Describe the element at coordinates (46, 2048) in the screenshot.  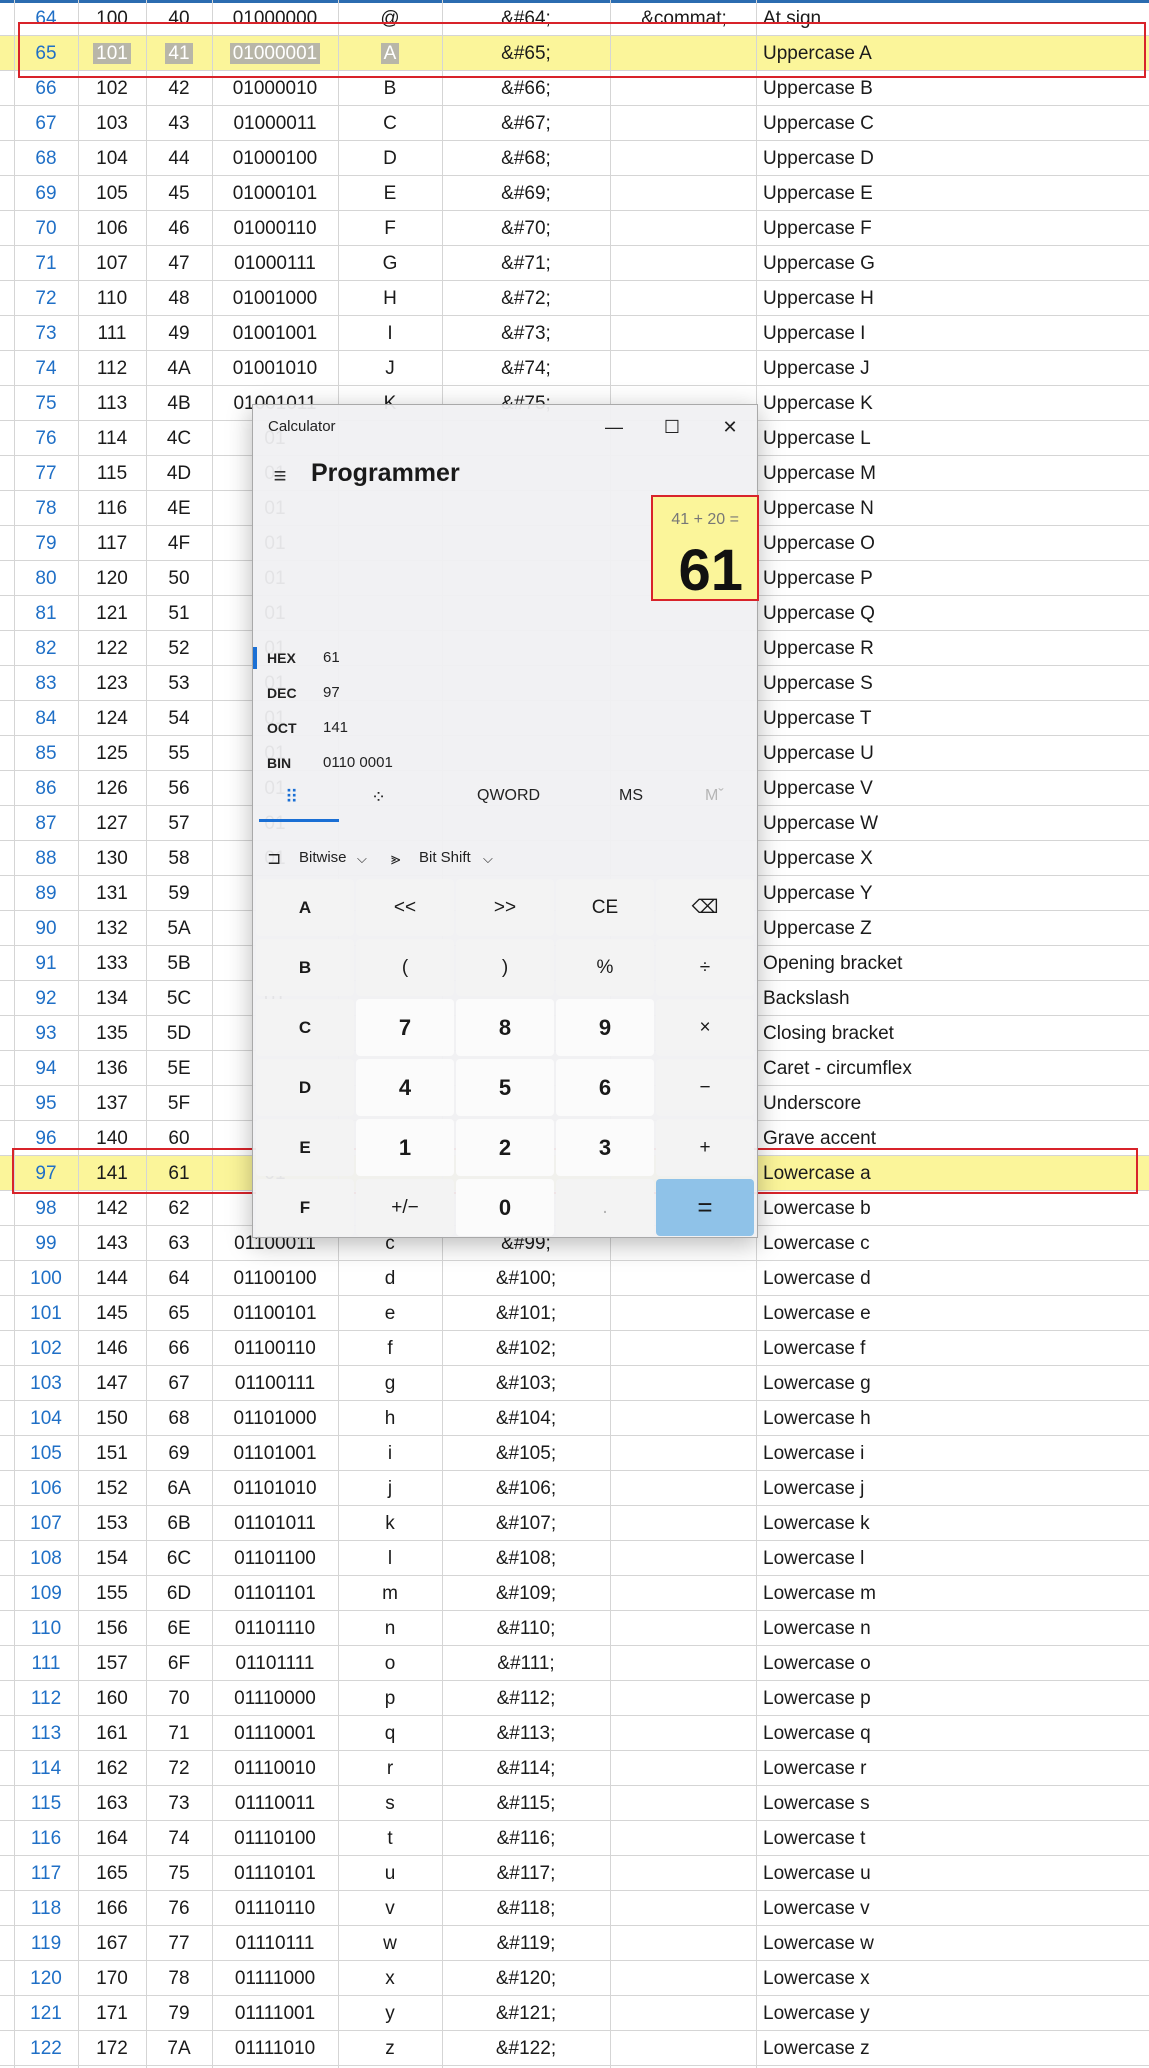
I see `cell-dec: 122` at that location.